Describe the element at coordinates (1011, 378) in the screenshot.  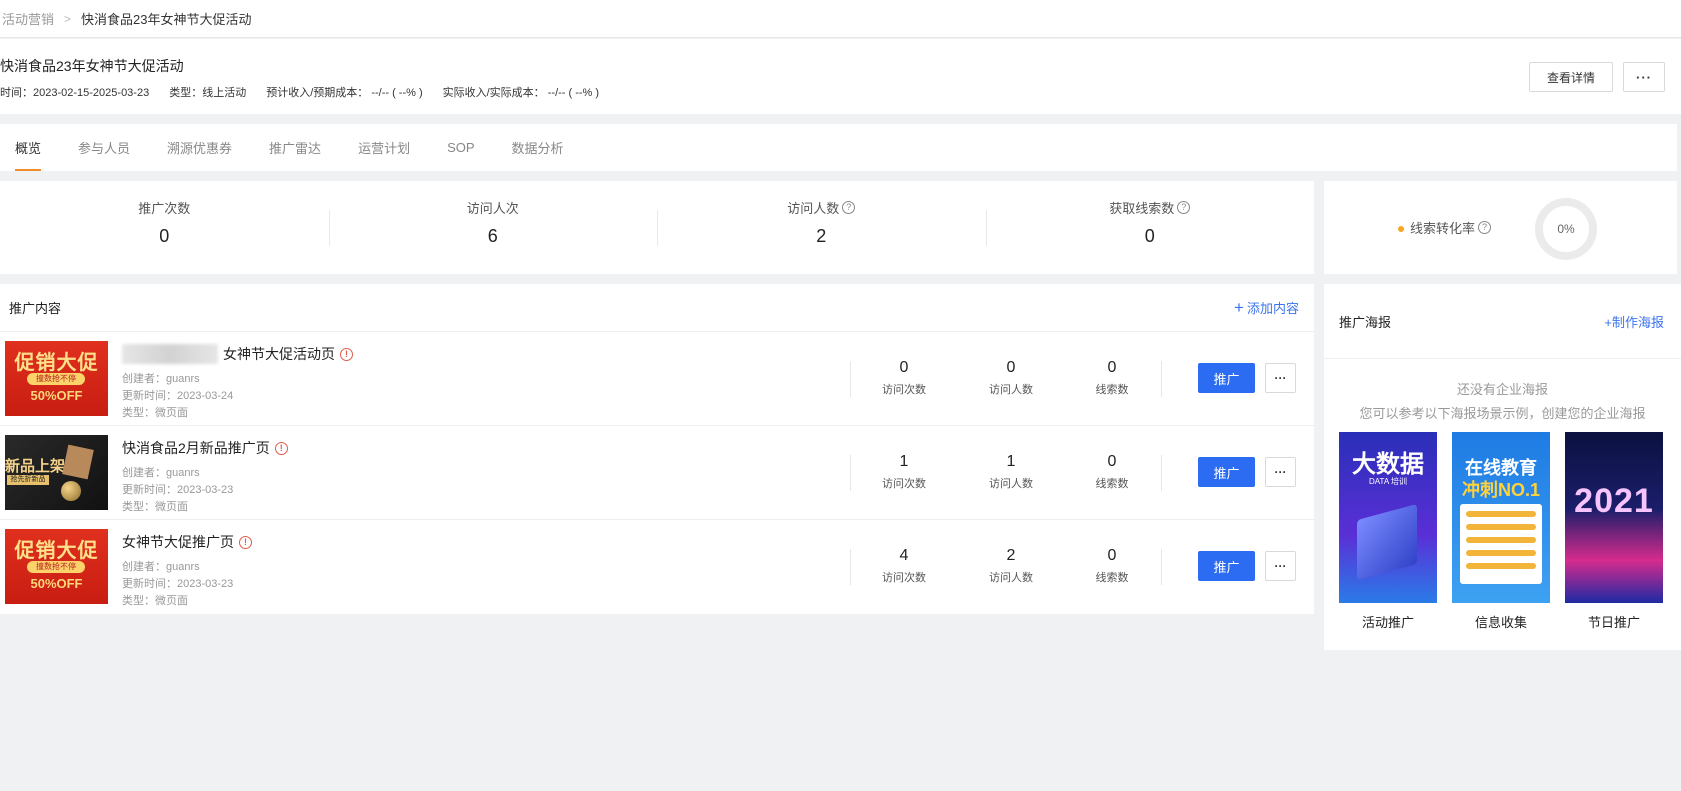
I see `metric-visitors: 0 访问人数` at that location.